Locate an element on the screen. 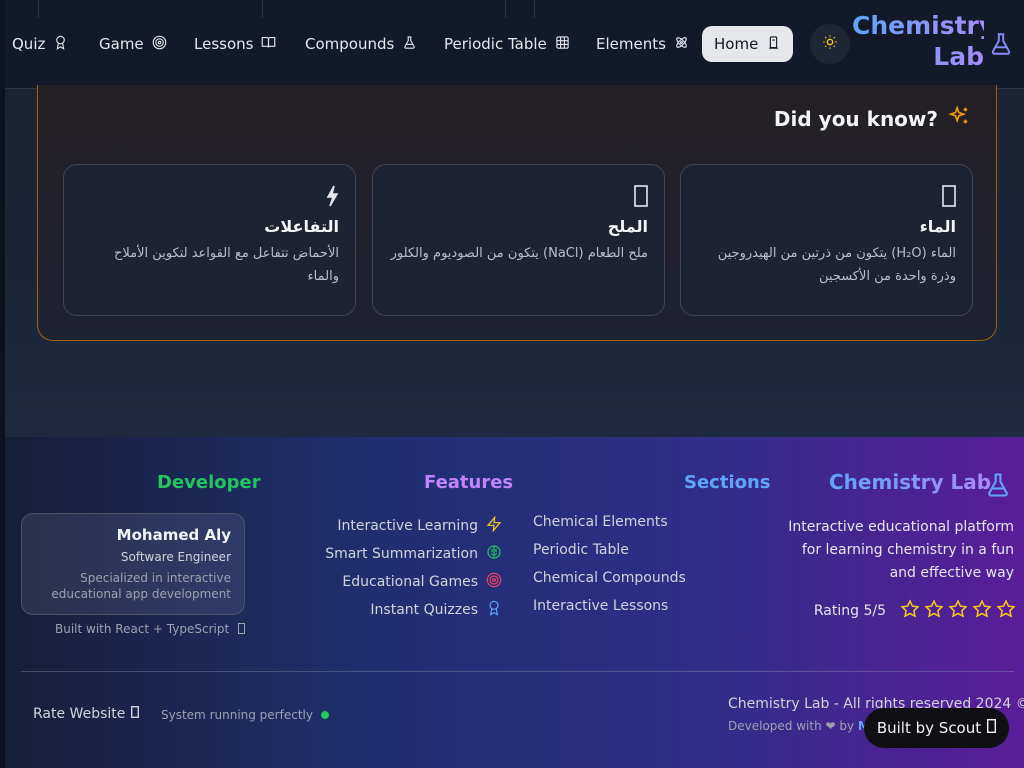 The image size is (1024, 768). built-by-badge: Built by Scout is located at coordinates (936, 728).